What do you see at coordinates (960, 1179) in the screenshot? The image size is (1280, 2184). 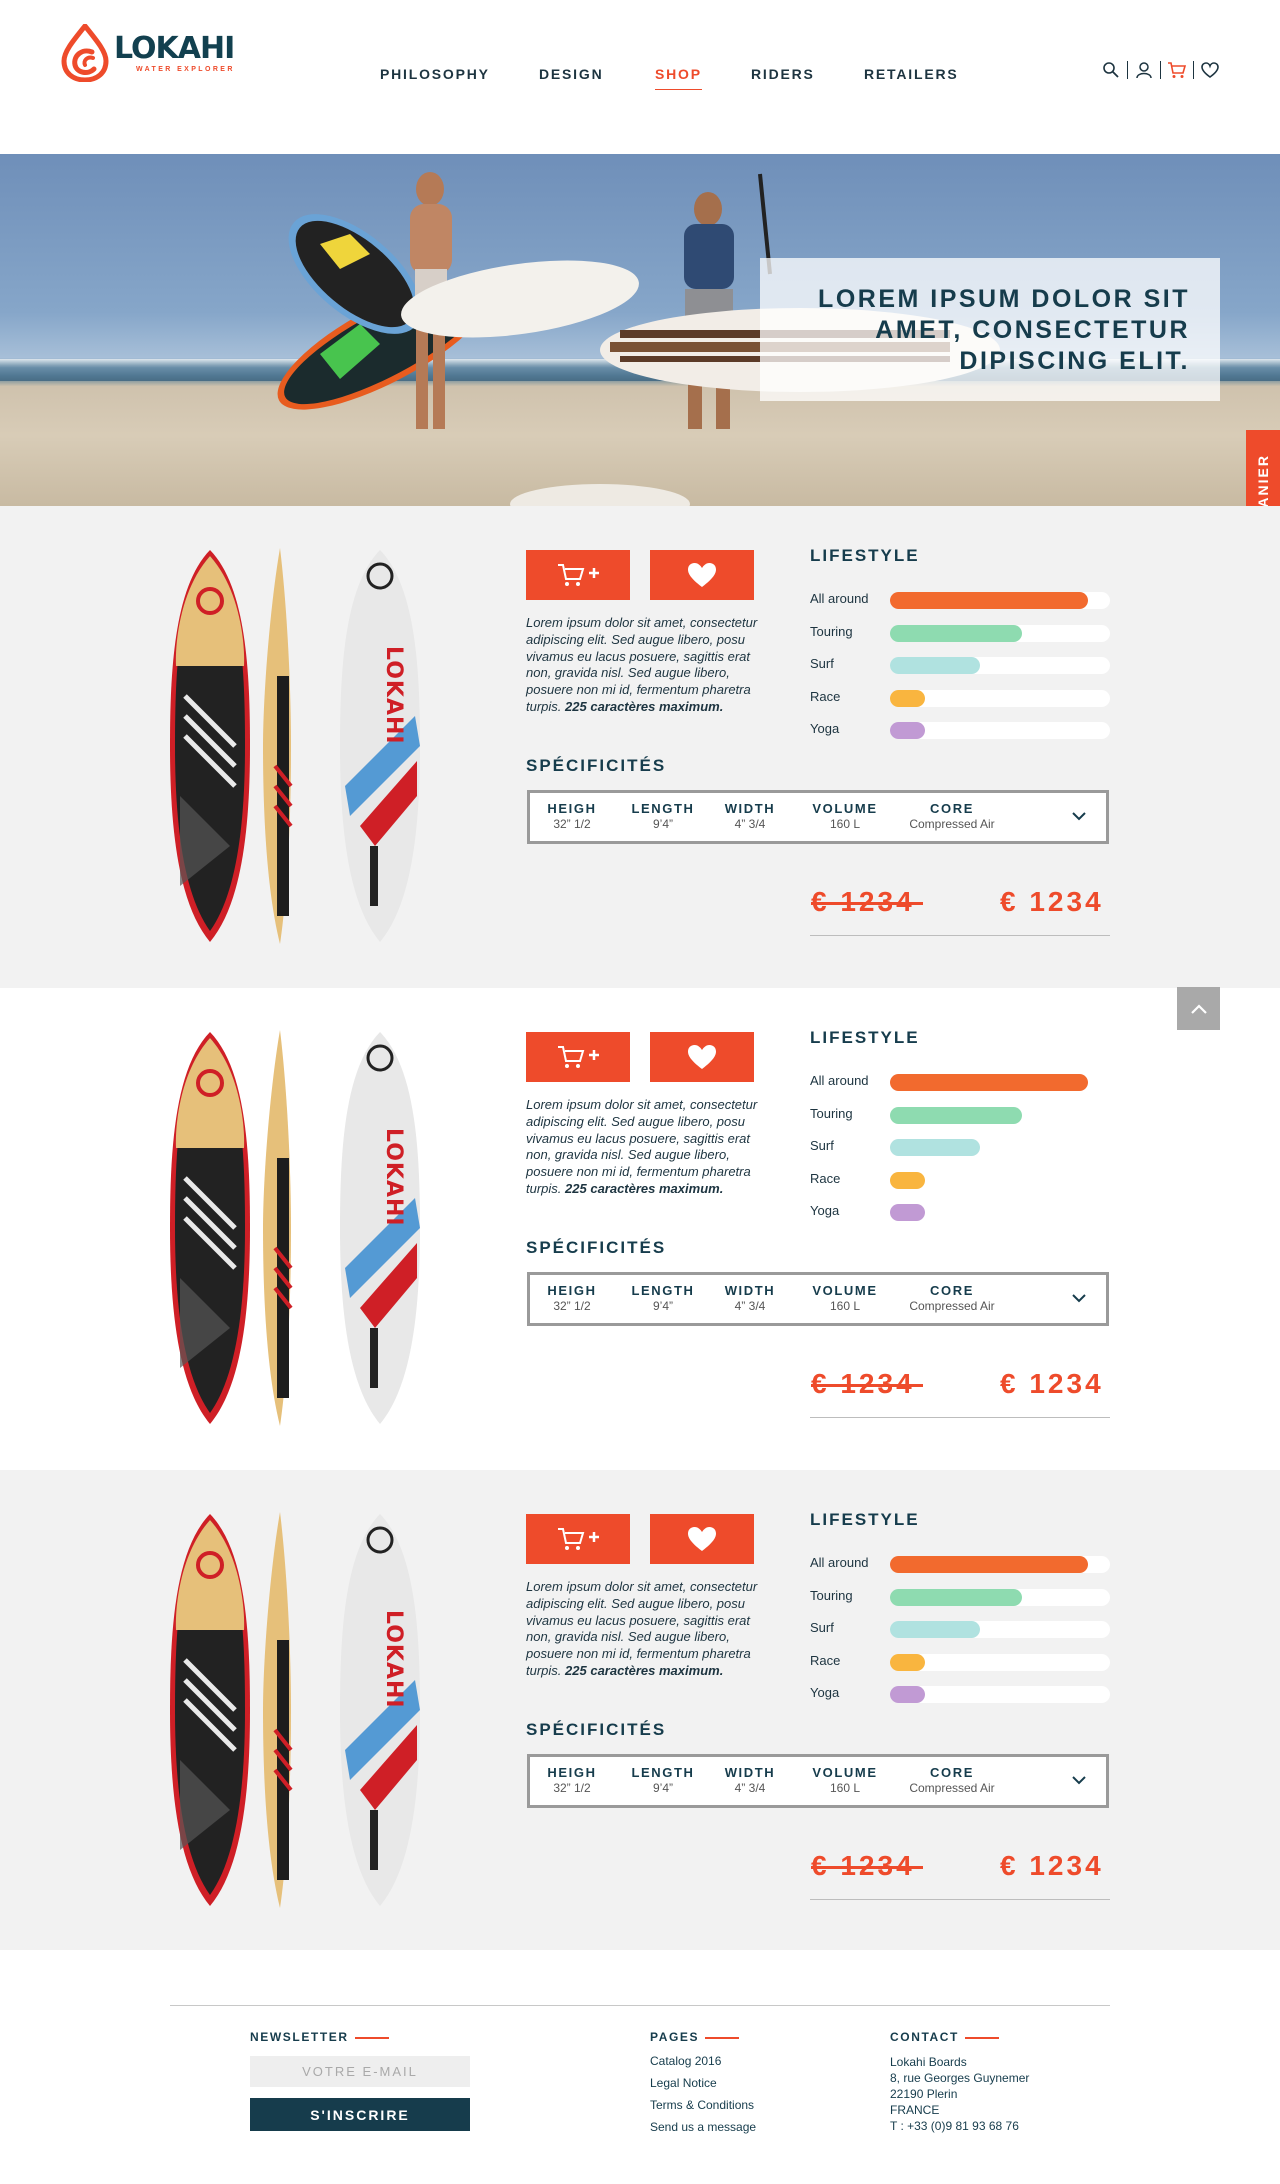 I see `lifestyle-row: Race` at bounding box center [960, 1179].